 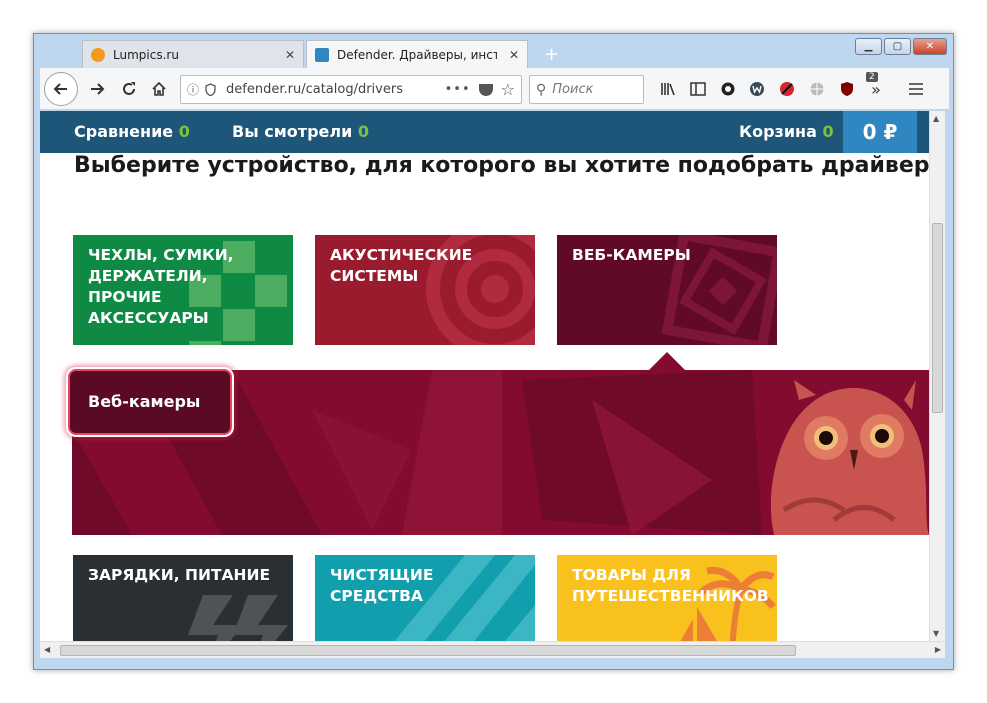 I want to click on category-travel: Товары для путешественников, so click(x=667, y=598).